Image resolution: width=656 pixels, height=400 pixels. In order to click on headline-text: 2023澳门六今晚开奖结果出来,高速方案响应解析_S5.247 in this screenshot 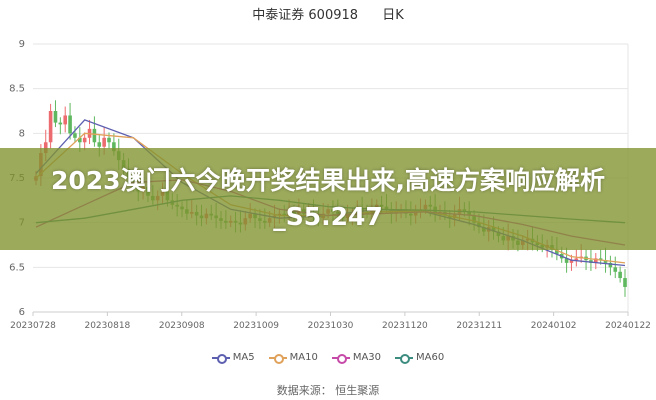, I will do `click(328, 198)`.